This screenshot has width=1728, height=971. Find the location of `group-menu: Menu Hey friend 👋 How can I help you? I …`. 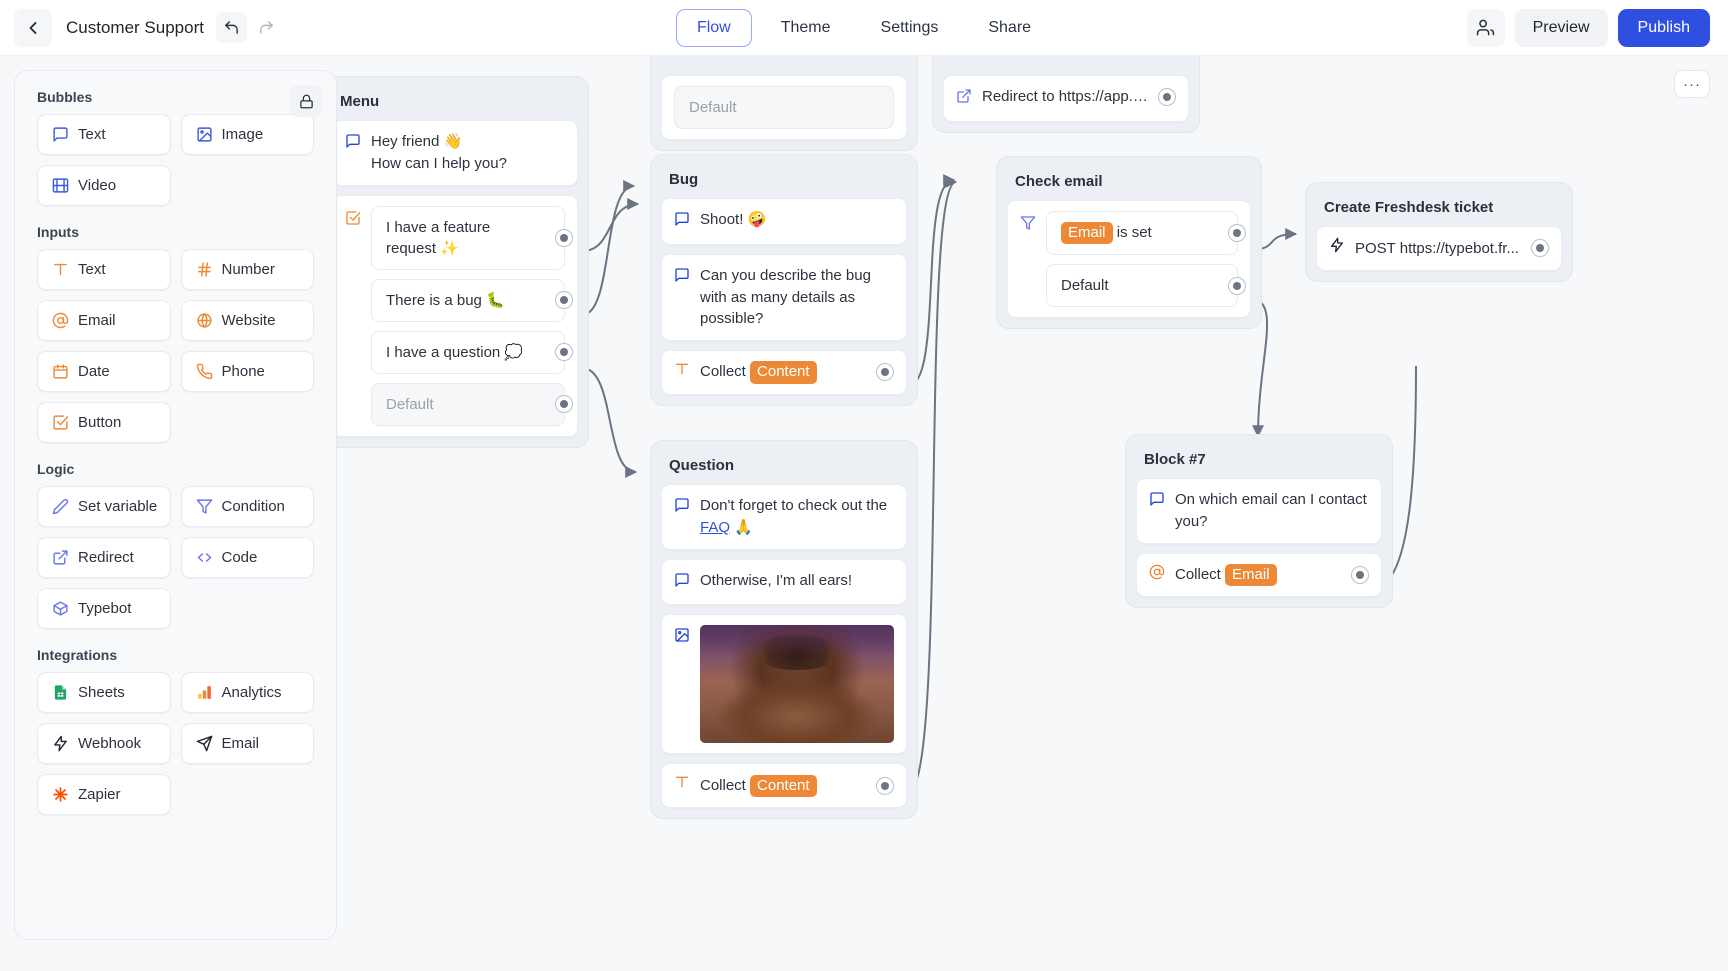

group-menu: Menu Hey friend 👋 How can I help you? I … is located at coordinates (455, 262).